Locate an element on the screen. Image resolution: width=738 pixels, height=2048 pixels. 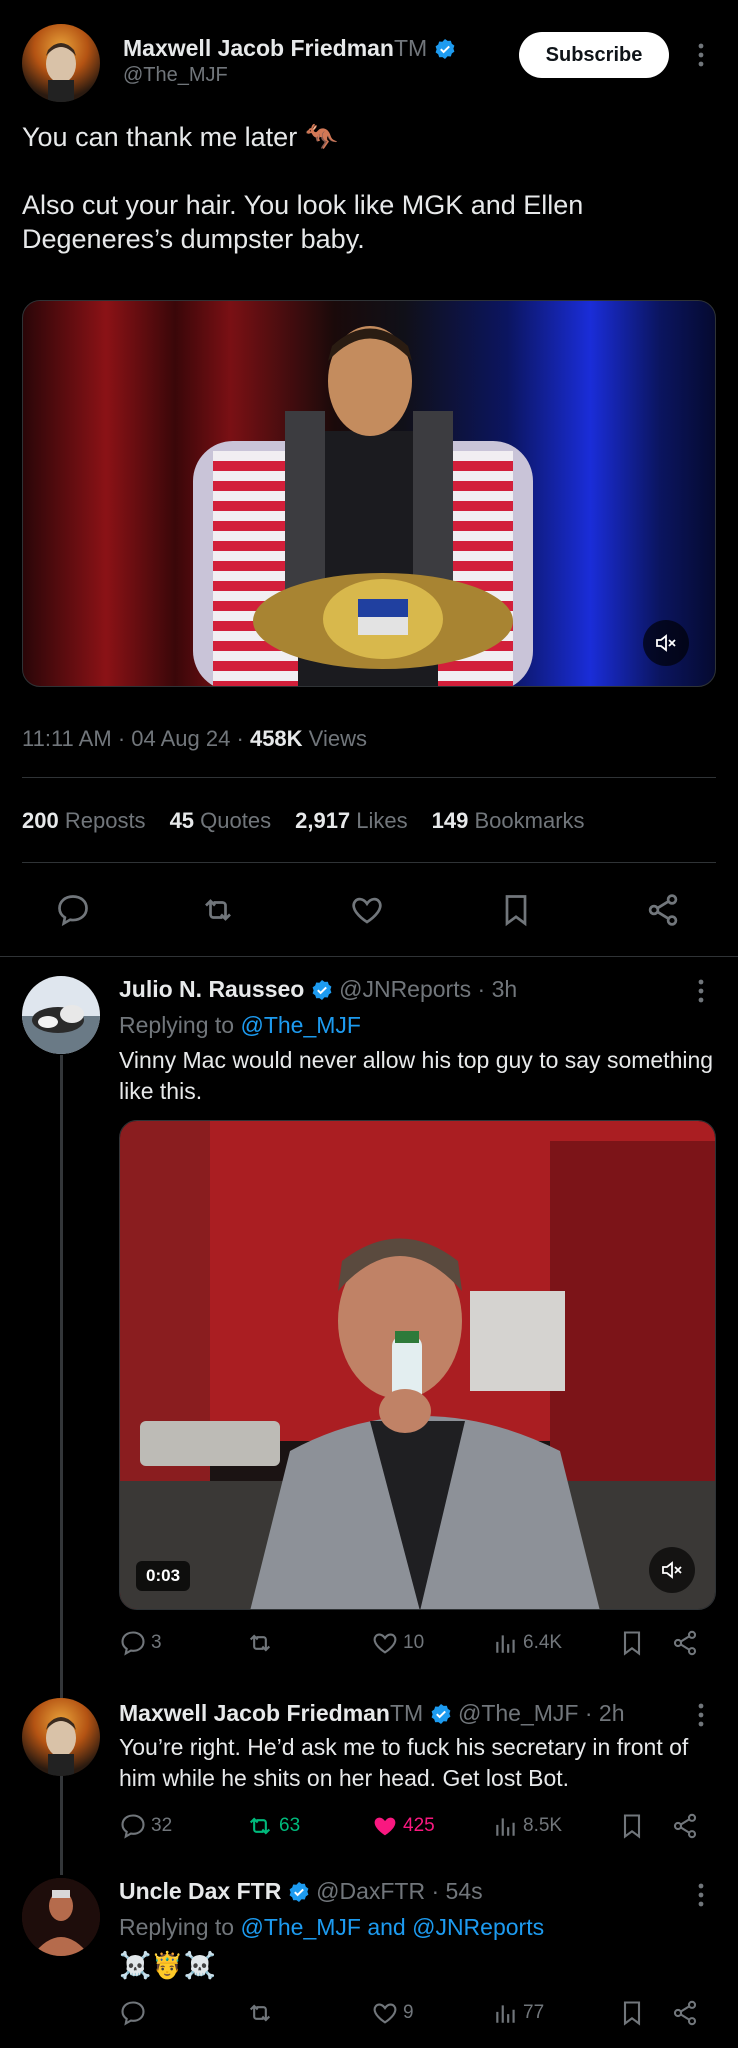
subscribe-label: Subscribe is located at coordinates (594, 54).